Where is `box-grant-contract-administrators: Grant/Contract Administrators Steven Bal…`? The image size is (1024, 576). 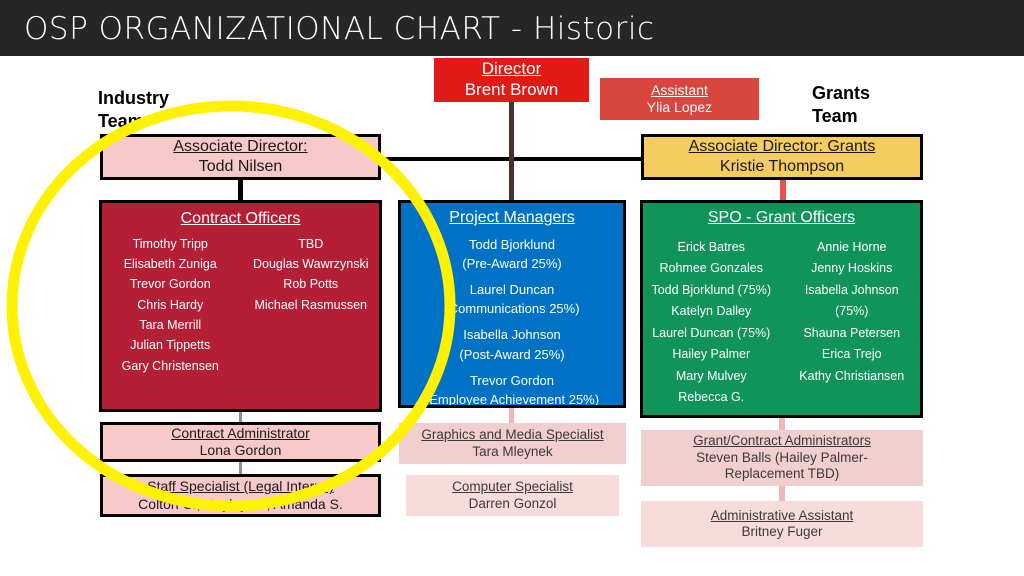
box-grant-contract-administrators: Grant/Contract Administrators Steven Bal… is located at coordinates (782, 458).